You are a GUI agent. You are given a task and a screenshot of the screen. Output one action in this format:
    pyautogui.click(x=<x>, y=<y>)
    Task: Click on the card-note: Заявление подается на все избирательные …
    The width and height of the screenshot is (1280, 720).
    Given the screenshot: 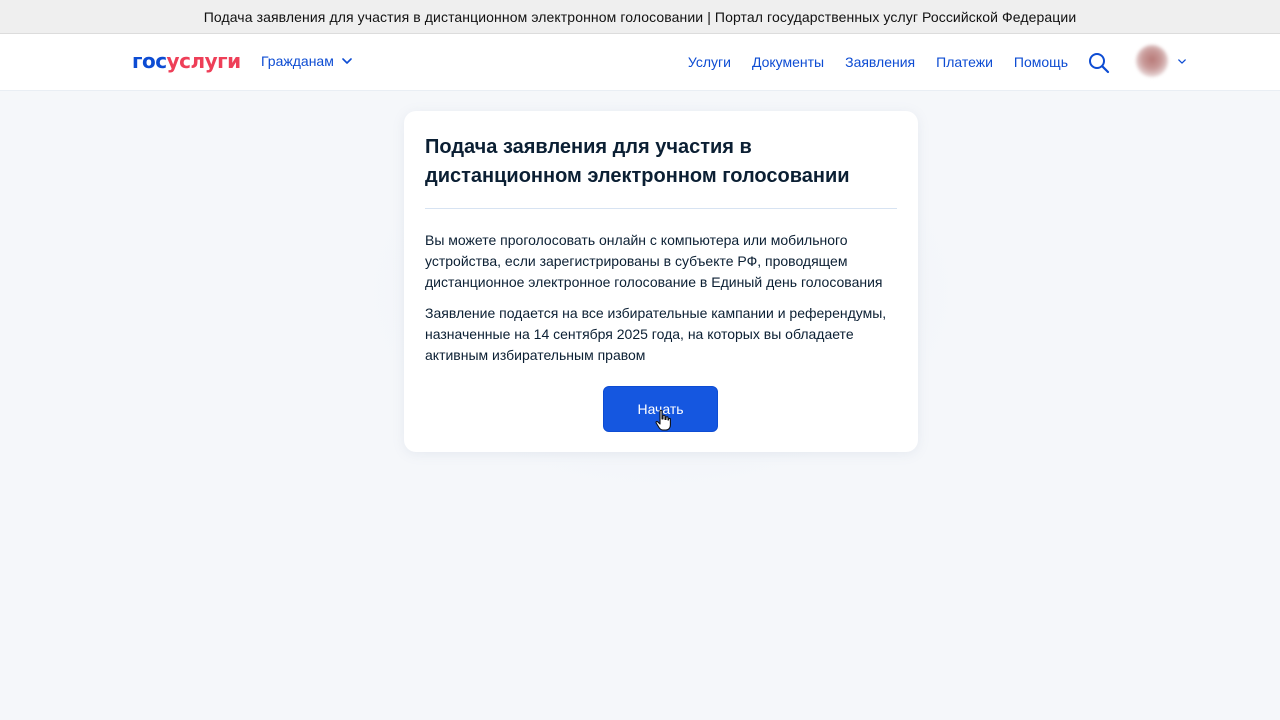 What is the action you would take?
    pyautogui.click(x=656, y=334)
    